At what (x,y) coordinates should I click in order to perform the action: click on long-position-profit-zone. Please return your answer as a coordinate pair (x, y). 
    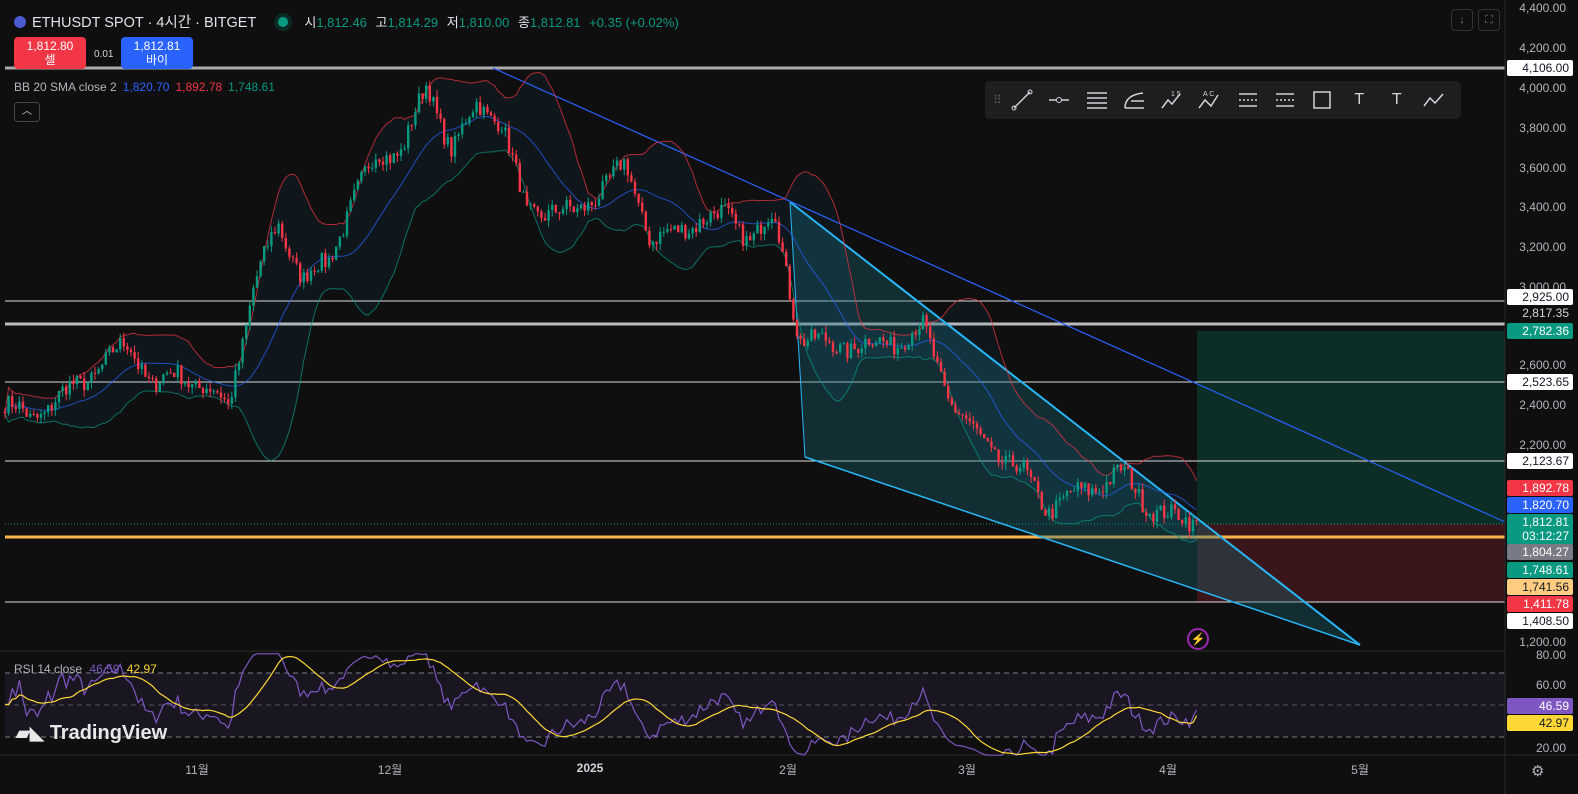
    Looking at the image, I should click on (1351, 427).